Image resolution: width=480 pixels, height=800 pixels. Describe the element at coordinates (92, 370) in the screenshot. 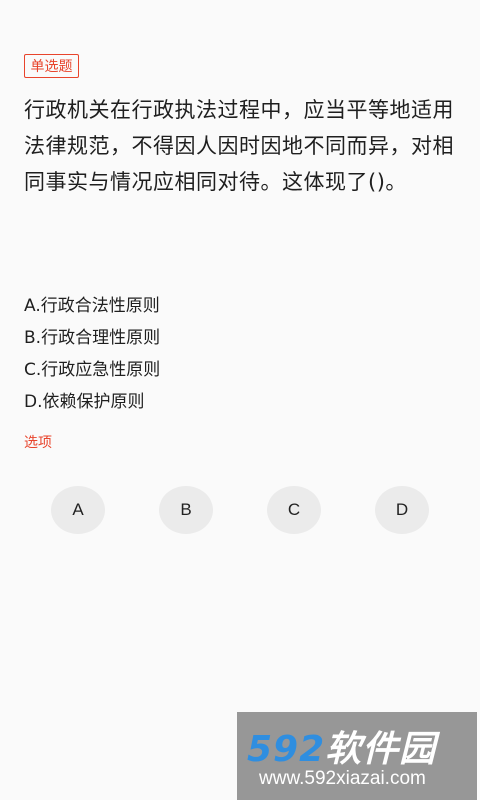

I see `option-c-text: C.行政应急性原则` at that location.